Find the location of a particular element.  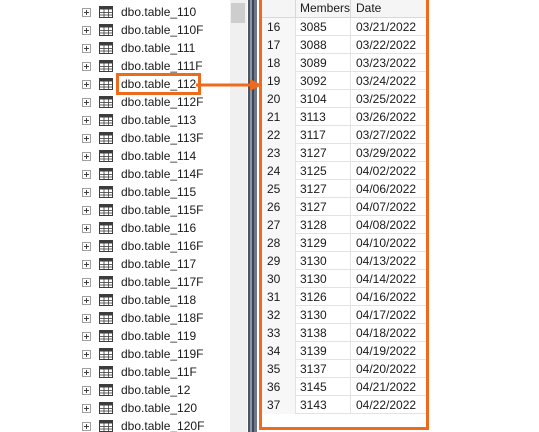

date-cell: 04/13/2022 is located at coordinates (389, 261).